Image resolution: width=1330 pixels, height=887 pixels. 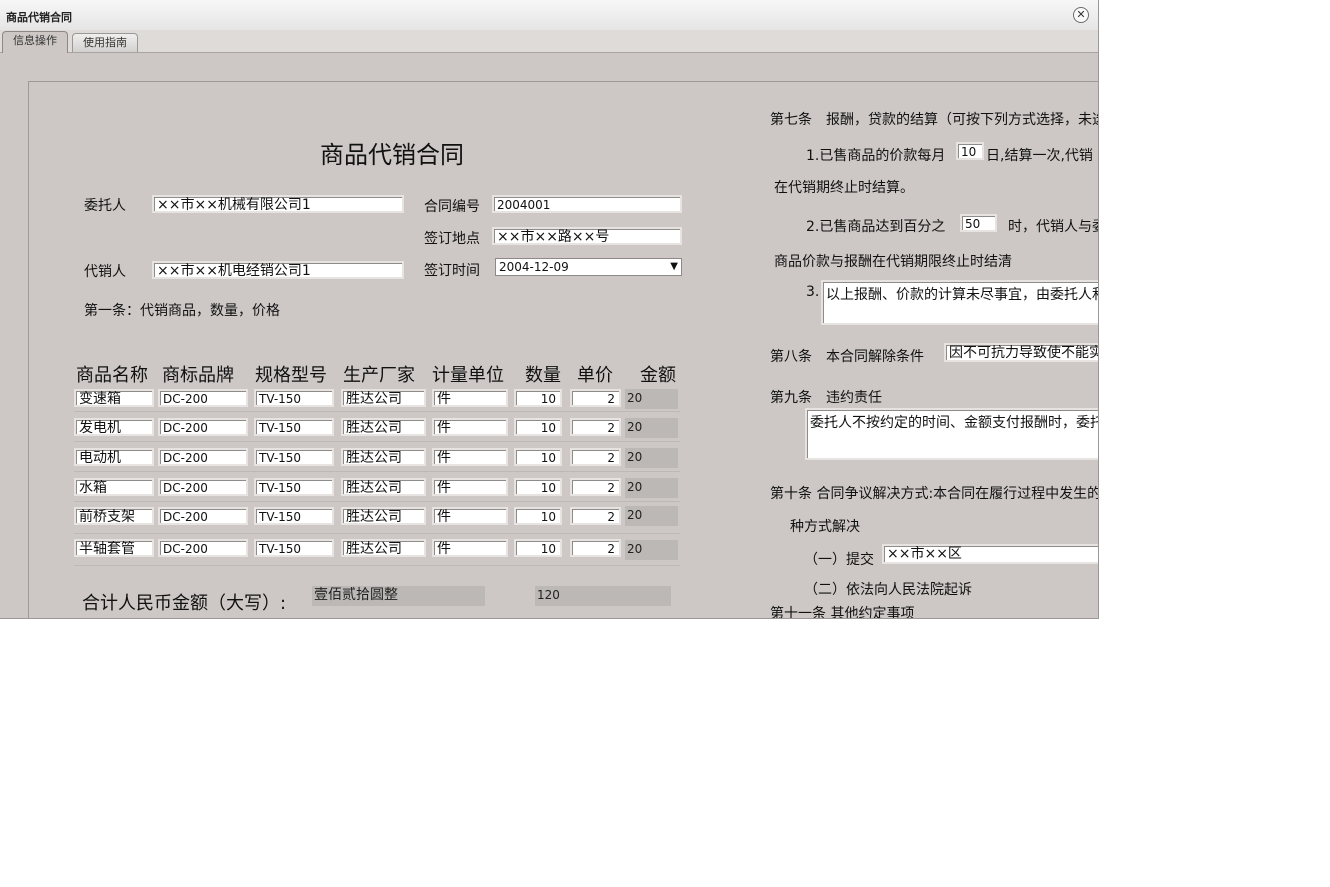 What do you see at coordinates (278, 270) in the screenshot?
I see `agent-input: ××市××机电经销公司1` at bounding box center [278, 270].